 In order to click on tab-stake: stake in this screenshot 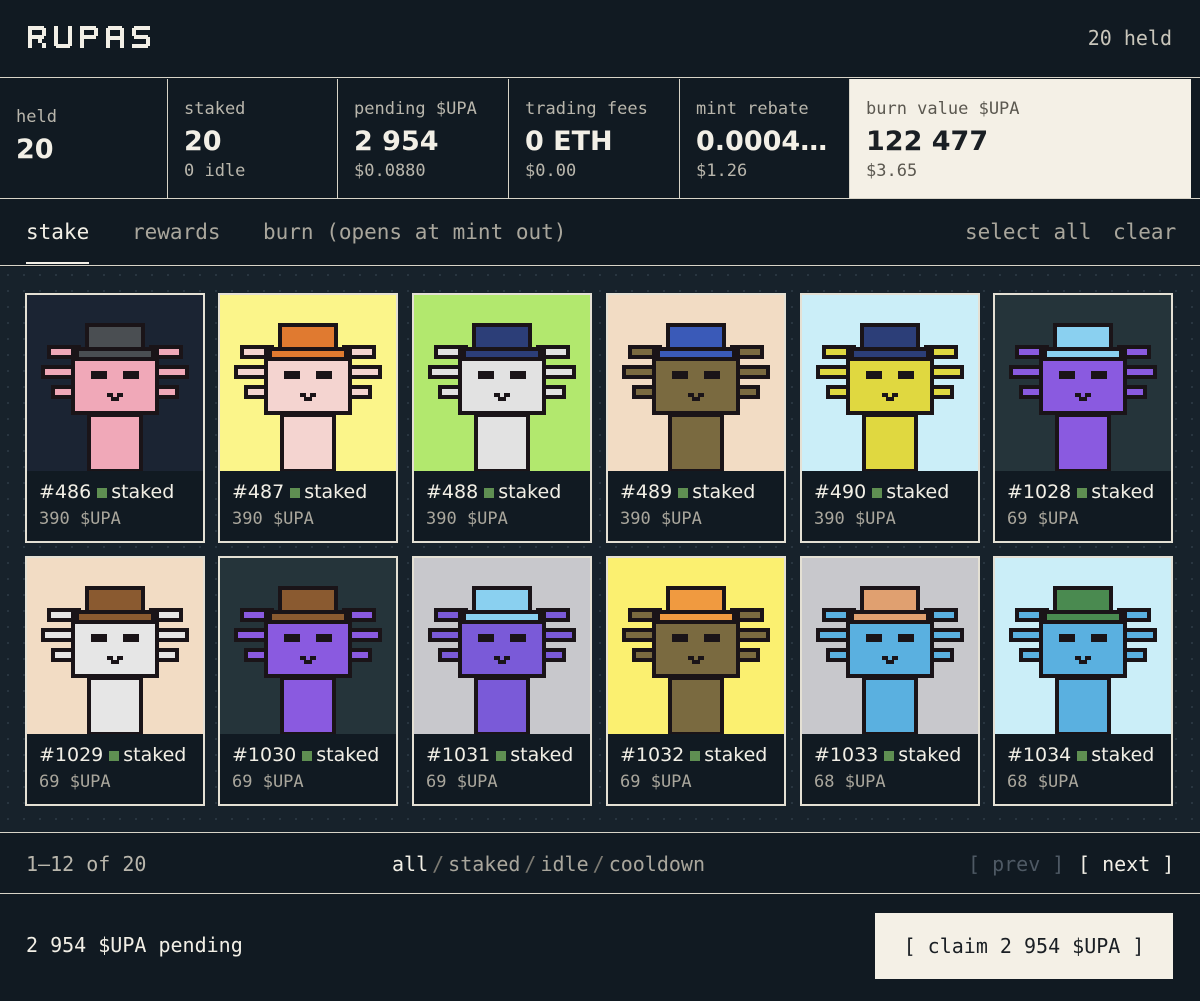, I will do `click(58, 242)`.